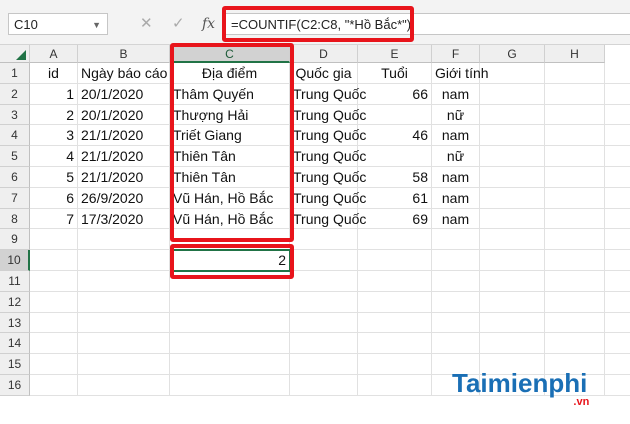 This screenshot has height=424, width=630. What do you see at coordinates (230, 136) in the screenshot?
I see `cell: Triết Giang` at bounding box center [230, 136].